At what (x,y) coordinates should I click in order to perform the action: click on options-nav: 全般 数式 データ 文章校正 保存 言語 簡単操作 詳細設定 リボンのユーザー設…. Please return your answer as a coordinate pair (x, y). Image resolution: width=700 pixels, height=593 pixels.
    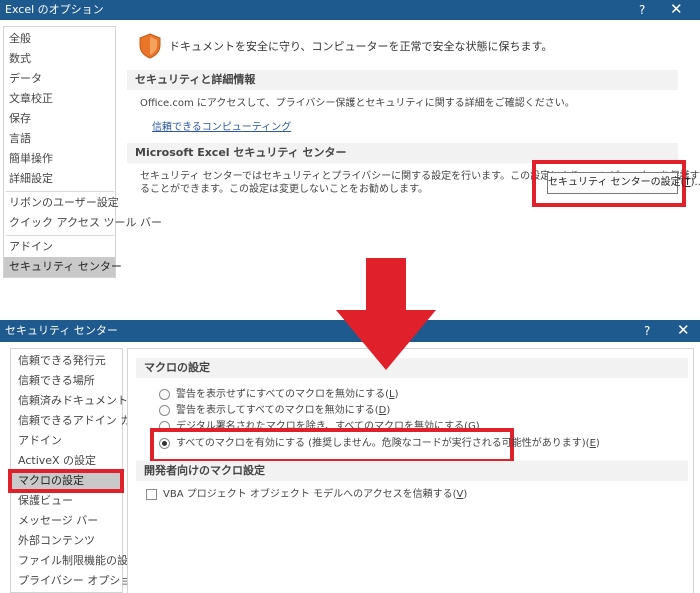
    Looking at the image, I should click on (82, 152).